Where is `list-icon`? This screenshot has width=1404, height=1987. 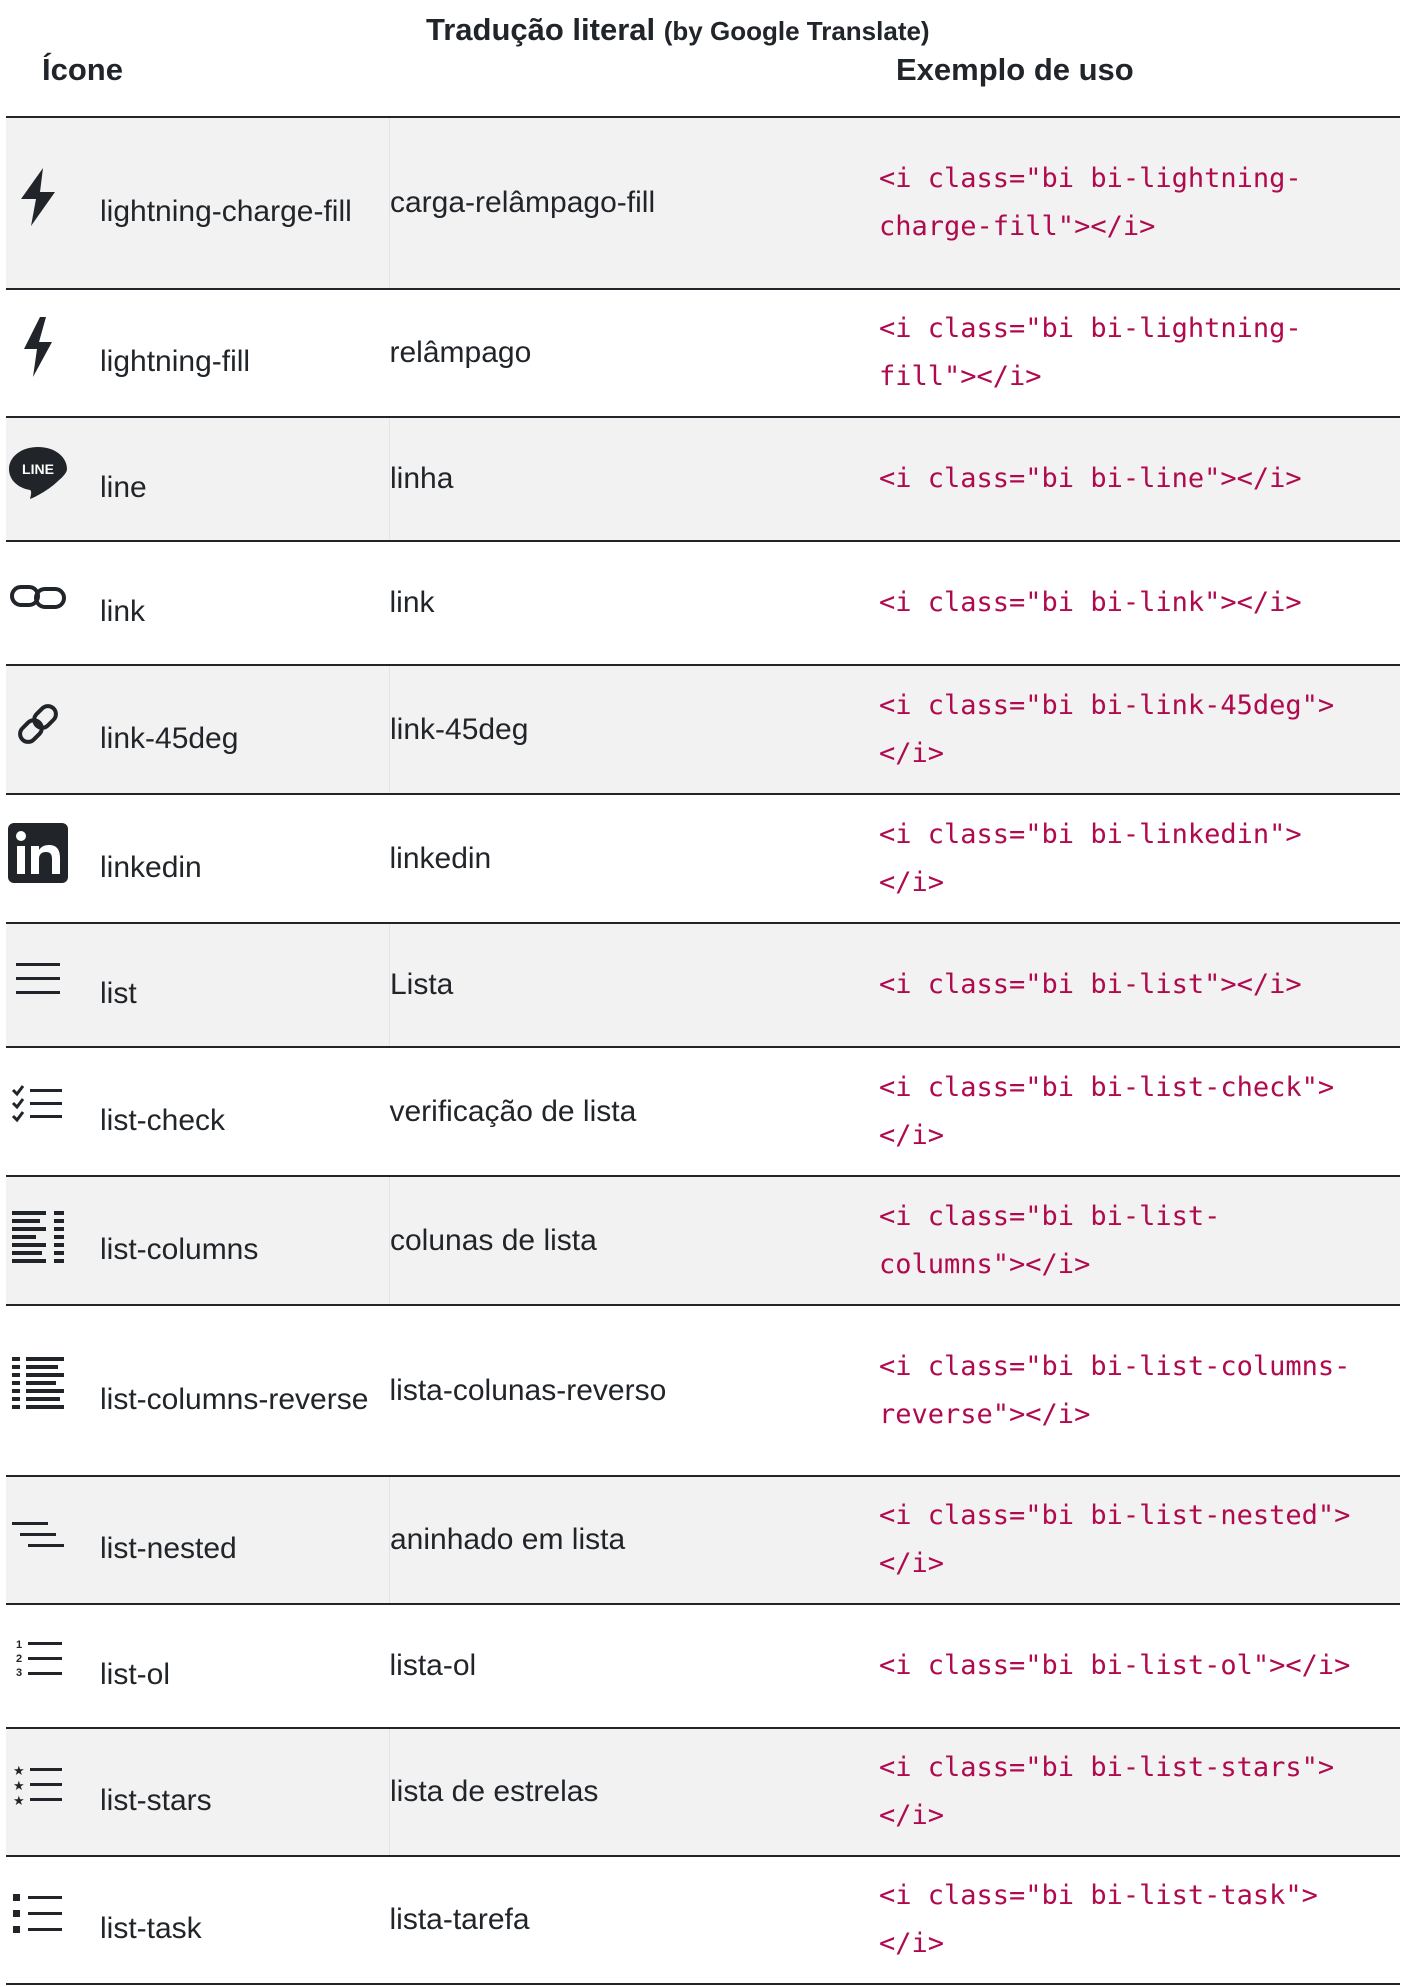 list-icon is located at coordinates (38, 979).